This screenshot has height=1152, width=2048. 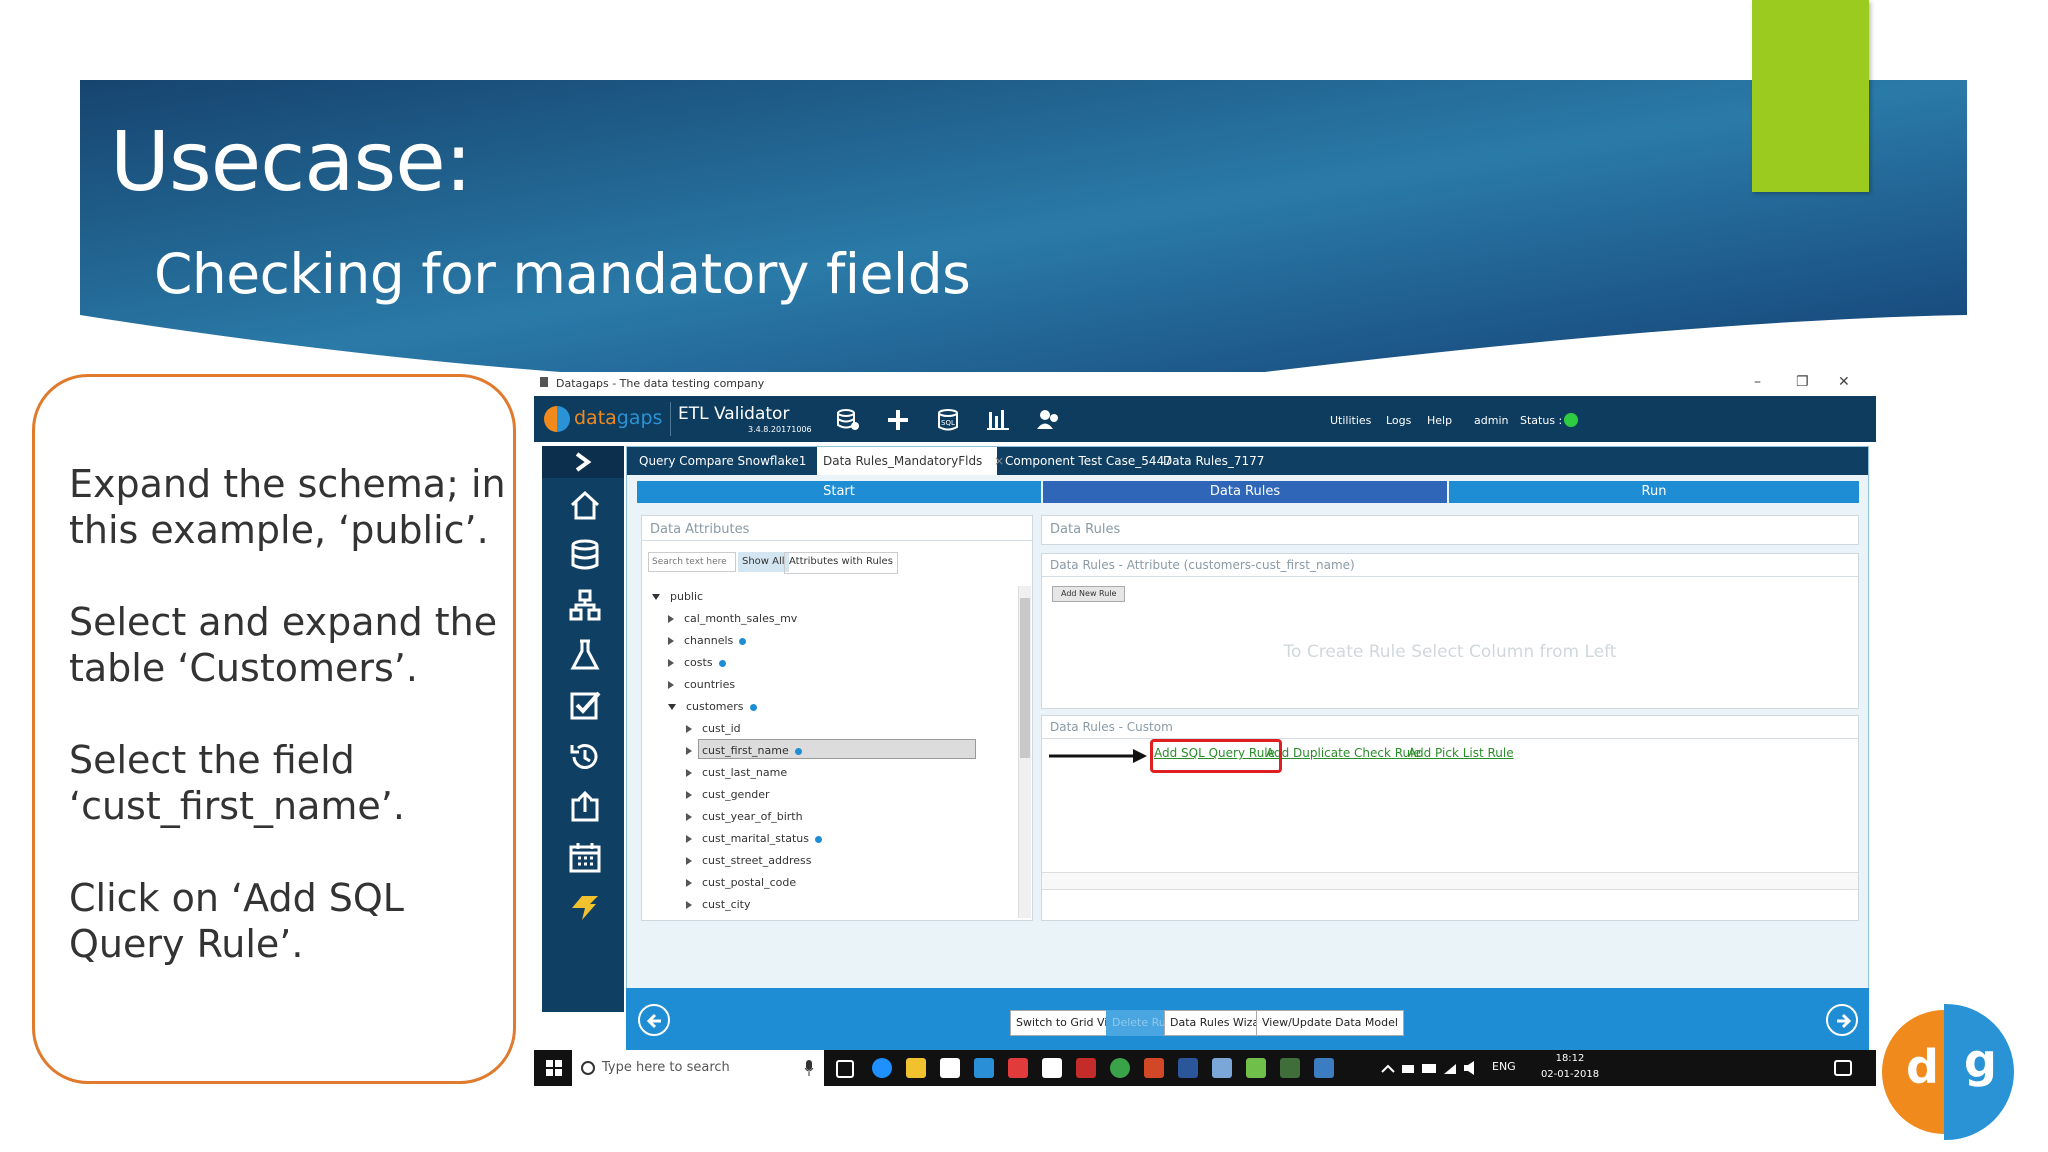 What do you see at coordinates (1052, 1068) in the screenshot?
I see `mail-icon` at bounding box center [1052, 1068].